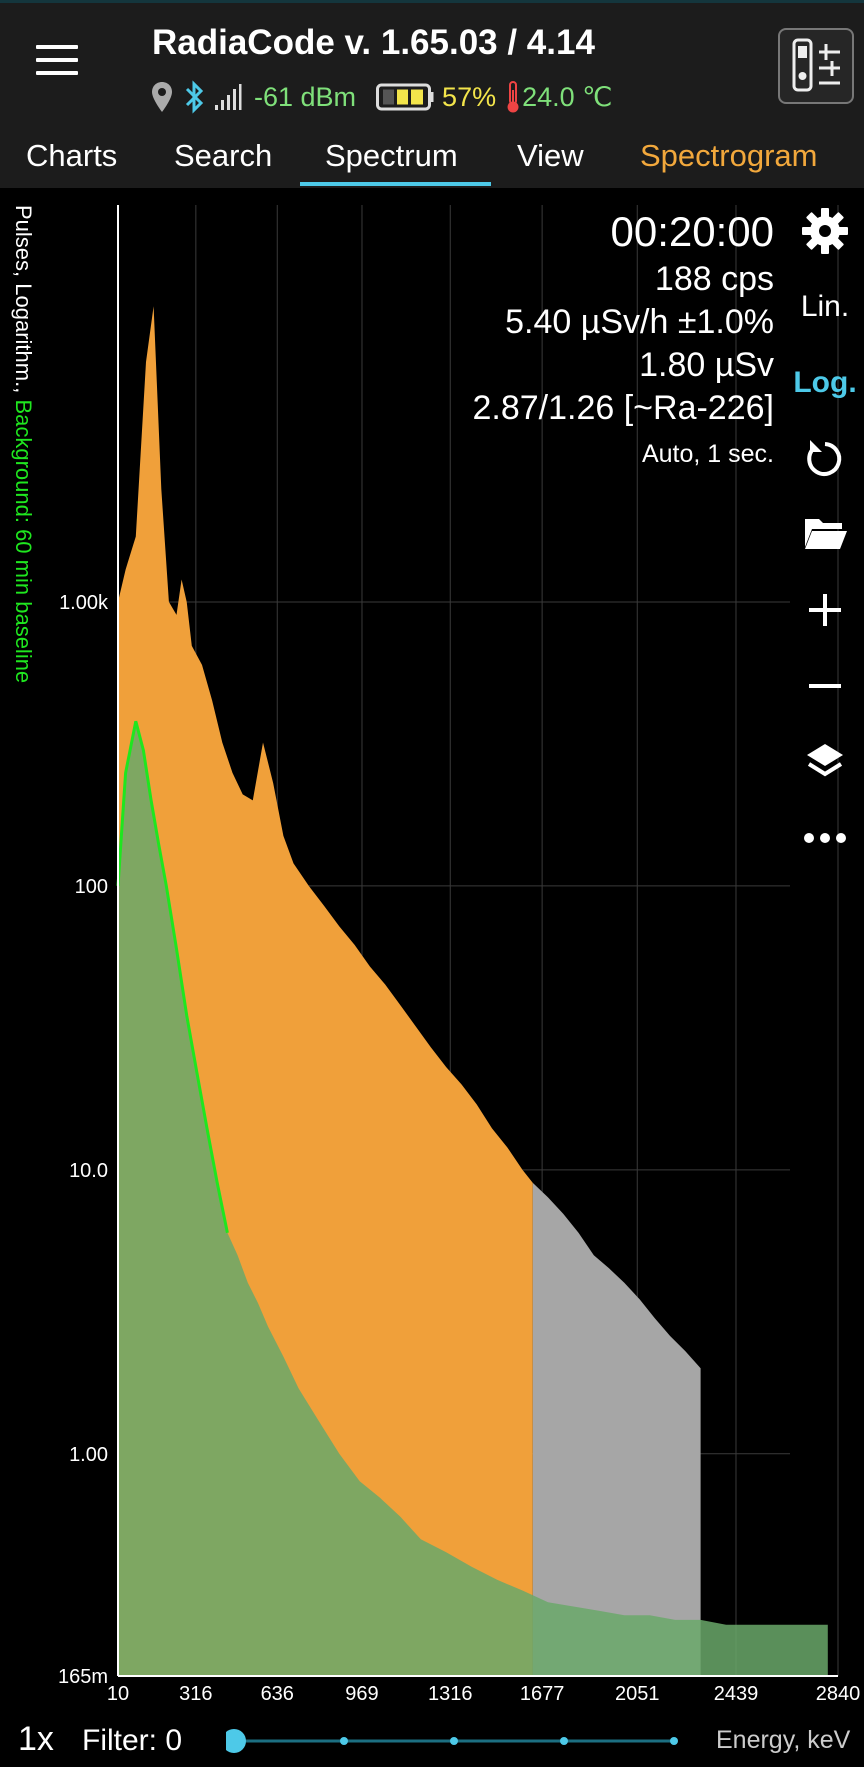 The image size is (864, 1767). Describe the element at coordinates (91, 887) in the screenshot. I see `y-tick-label: 100` at that location.